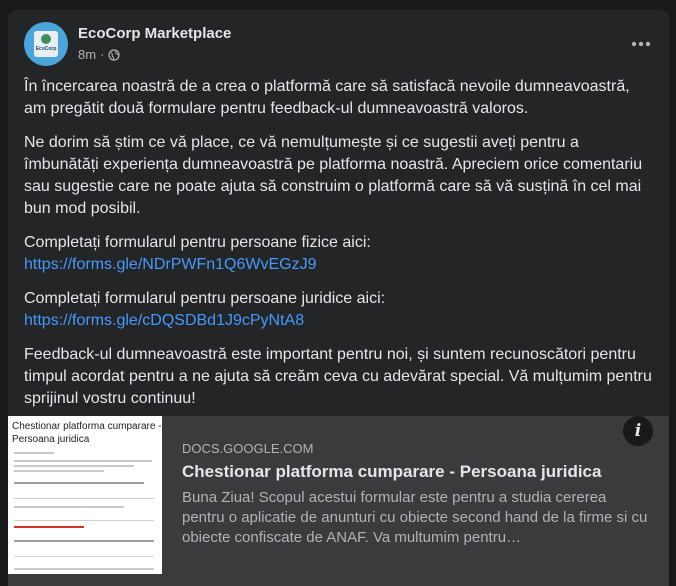  I want to click on page-logo: EcoCorp, so click(46, 44).